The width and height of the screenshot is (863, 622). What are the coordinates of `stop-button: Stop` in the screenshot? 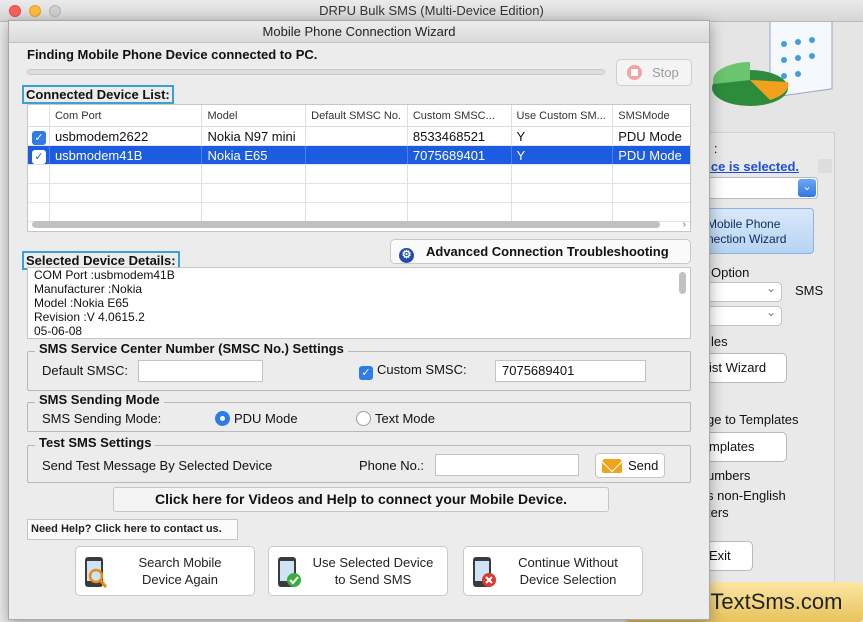 It's located at (654, 72).